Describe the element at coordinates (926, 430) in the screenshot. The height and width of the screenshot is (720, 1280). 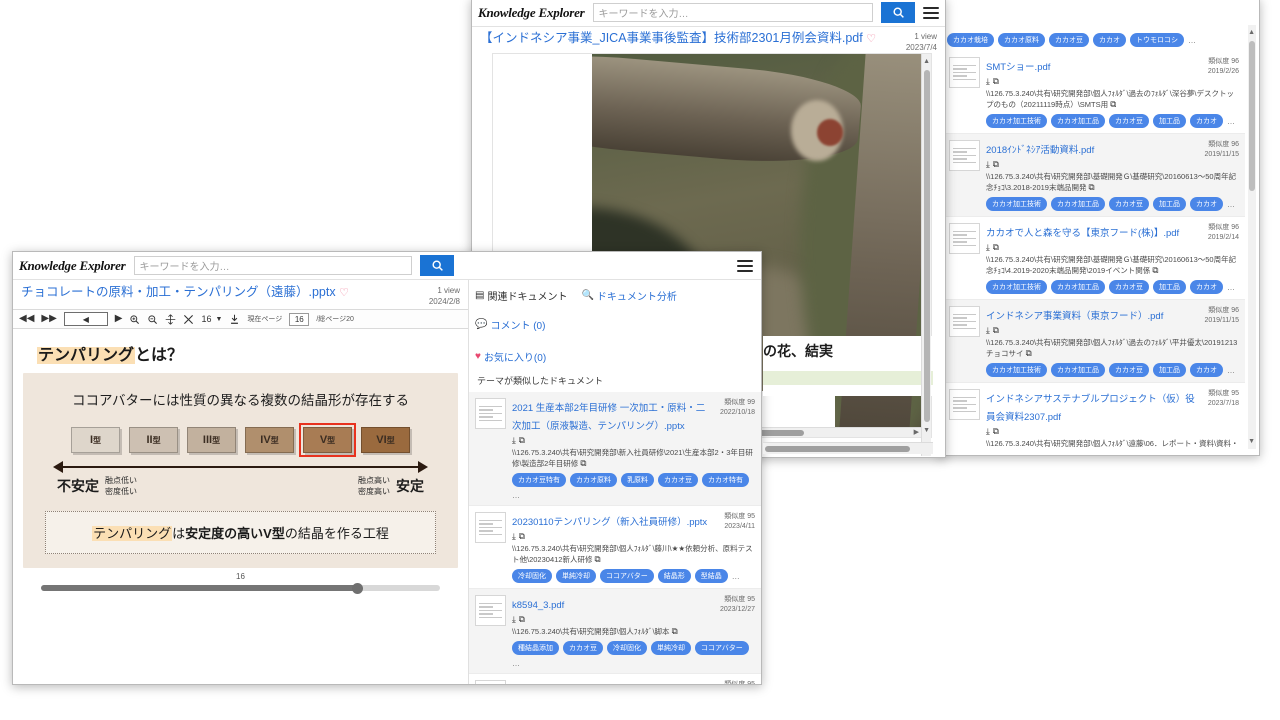
I see `mid-scroll-down-icon: ▼` at that location.